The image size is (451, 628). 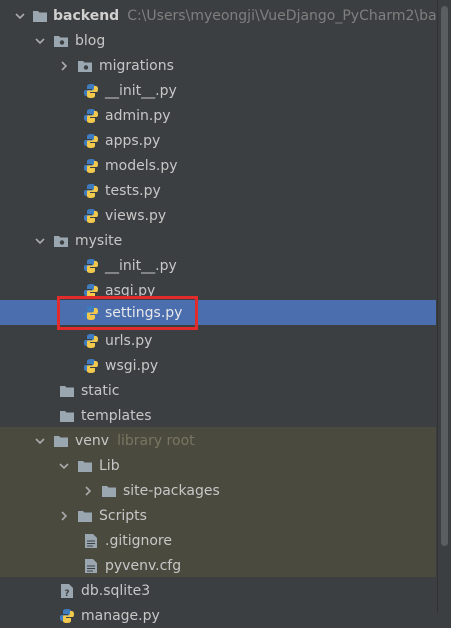 What do you see at coordinates (218, 340) in the screenshot?
I see `tree-row-urls-py: urls.py` at bounding box center [218, 340].